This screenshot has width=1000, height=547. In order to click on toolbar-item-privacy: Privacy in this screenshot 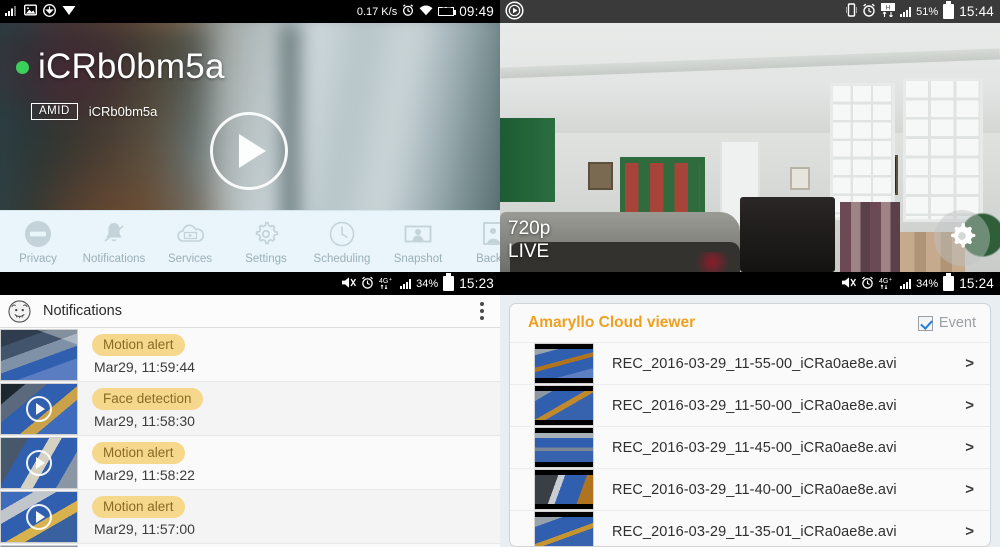, I will do `click(38, 242)`.